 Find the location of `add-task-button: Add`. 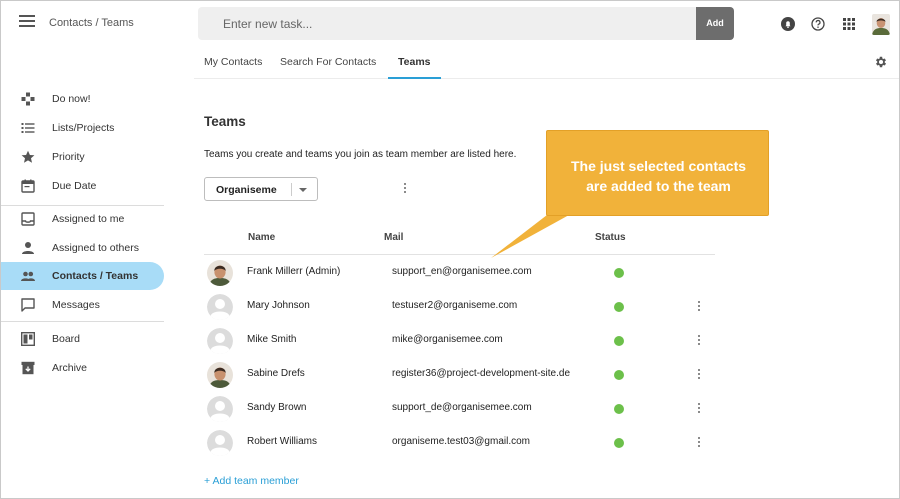

add-task-button: Add is located at coordinates (715, 23).